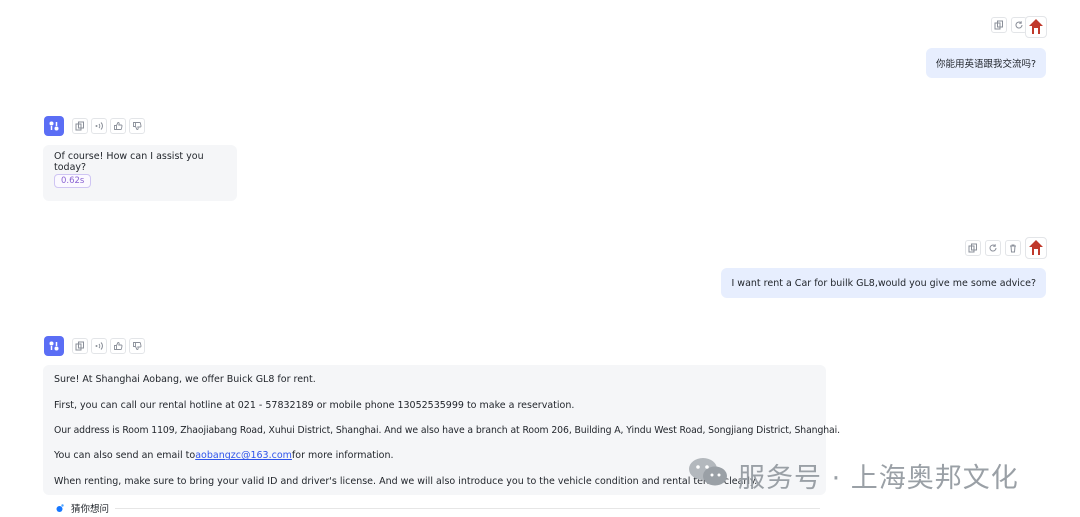 The width and height of the screenshot is (1080, 517). I want to click on divider, so click(468, 508).